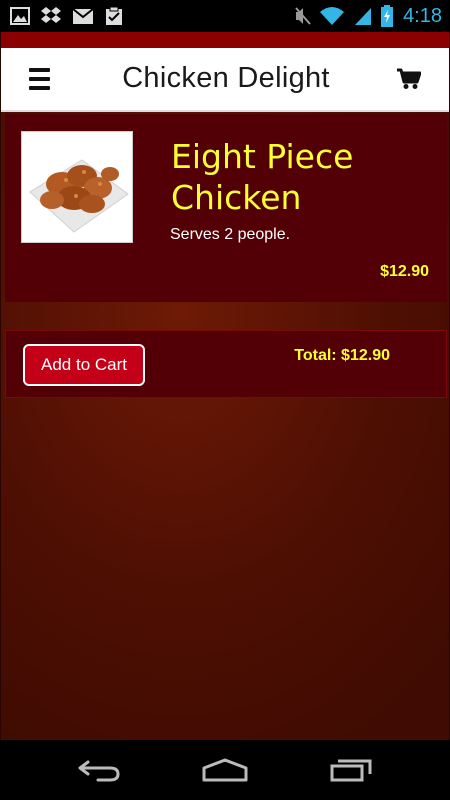 The width and height of the screenshot is (450, 800). What do you see at coordinates (409, 79) in the screenshot?
I see `shopping-cart-icon` at bounding box center [409, 79].